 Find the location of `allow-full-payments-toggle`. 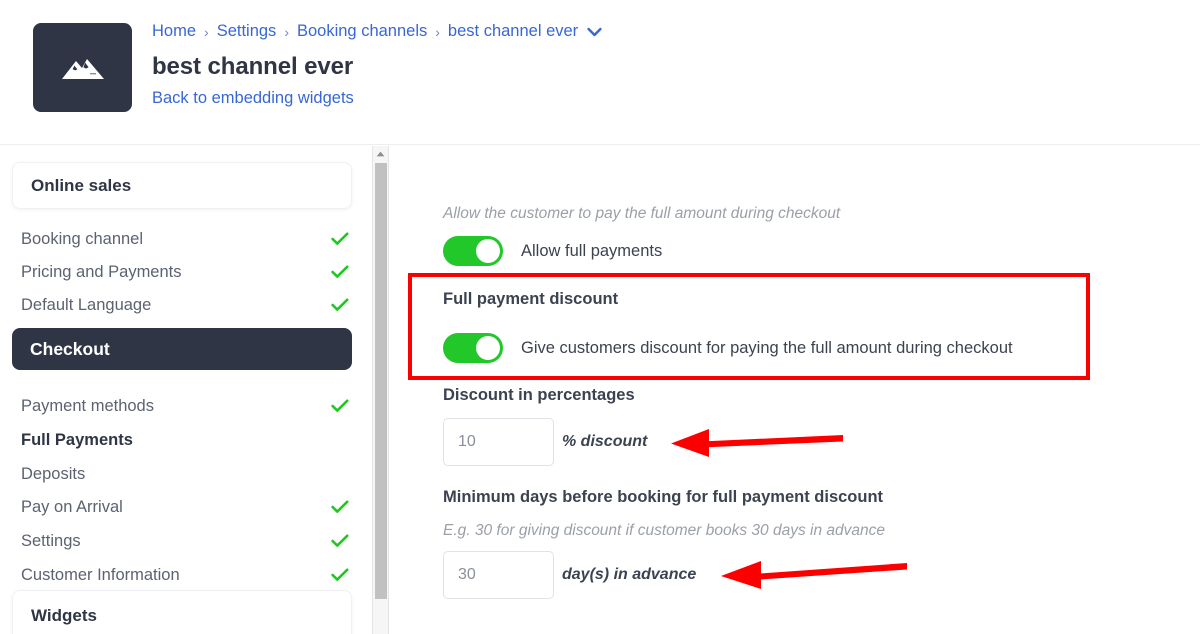

allow-full-payments-toggle is located at coordinates (473, 251).